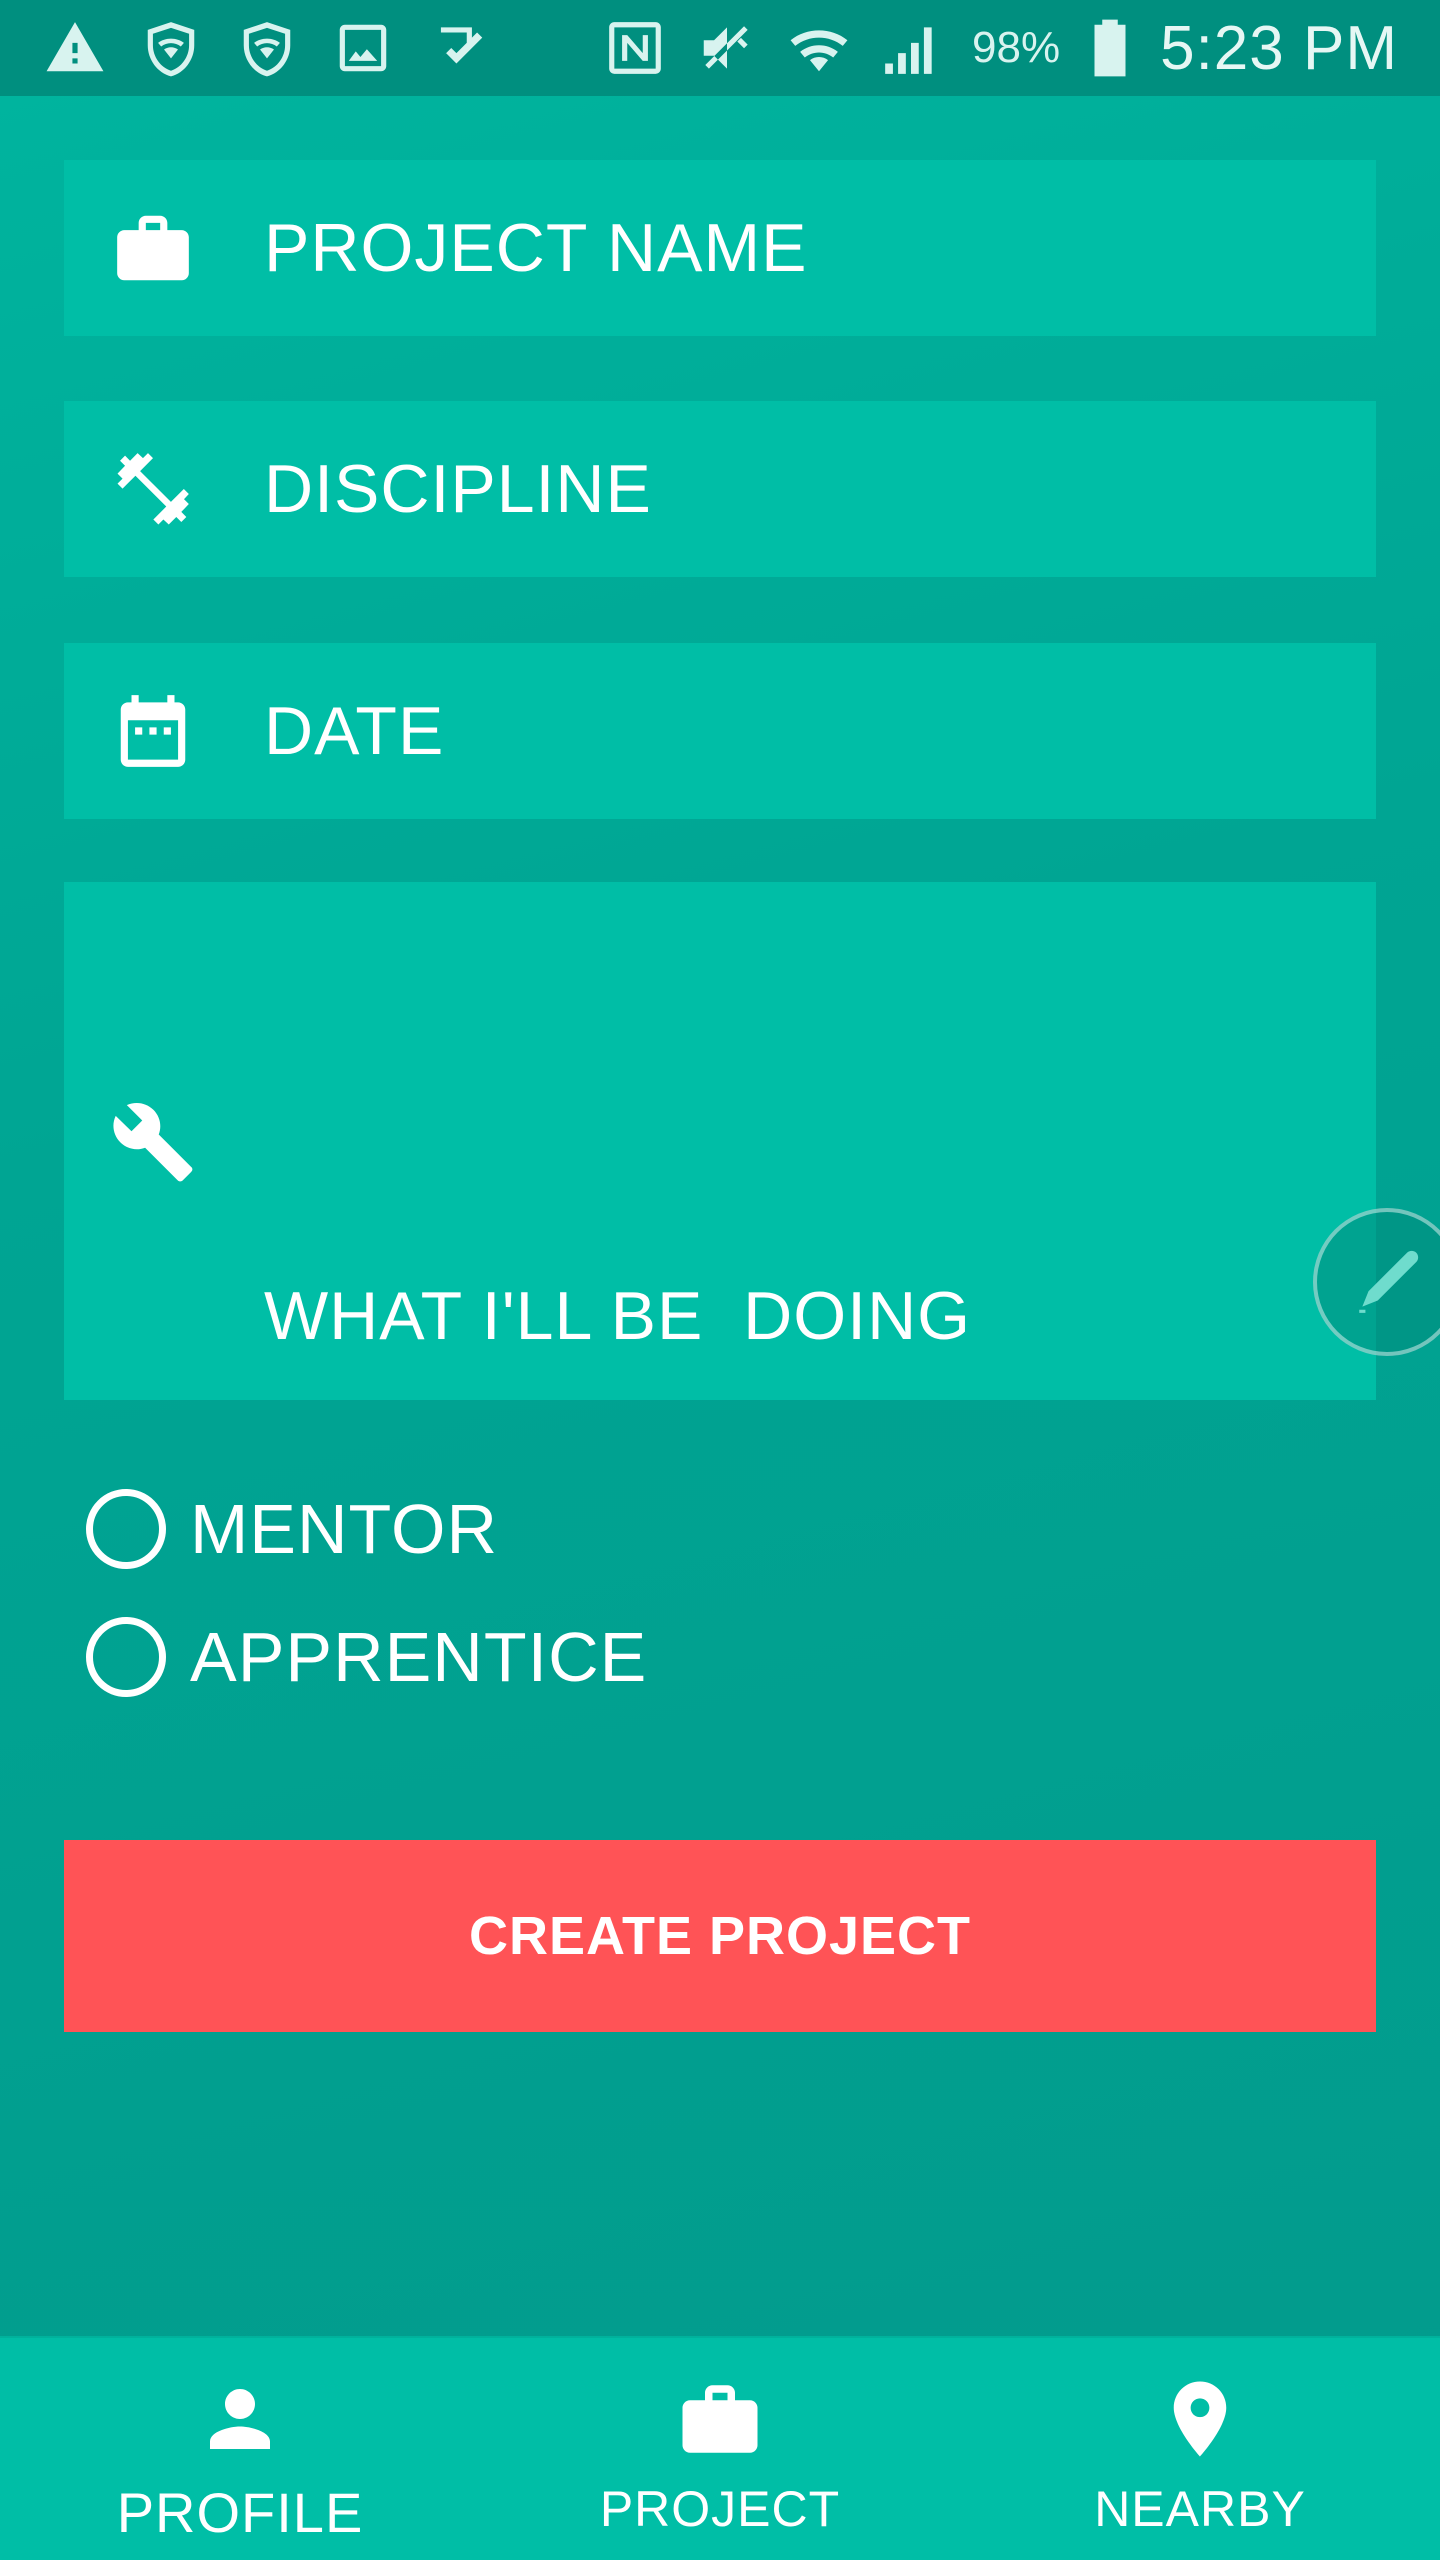 This screenshot has width=1440, height=2560. What do you see at coordinates (720, 1936) in the screenshot?
I see `create-project-button: CREATE PROJECT` at bounding box center [720, 1936].